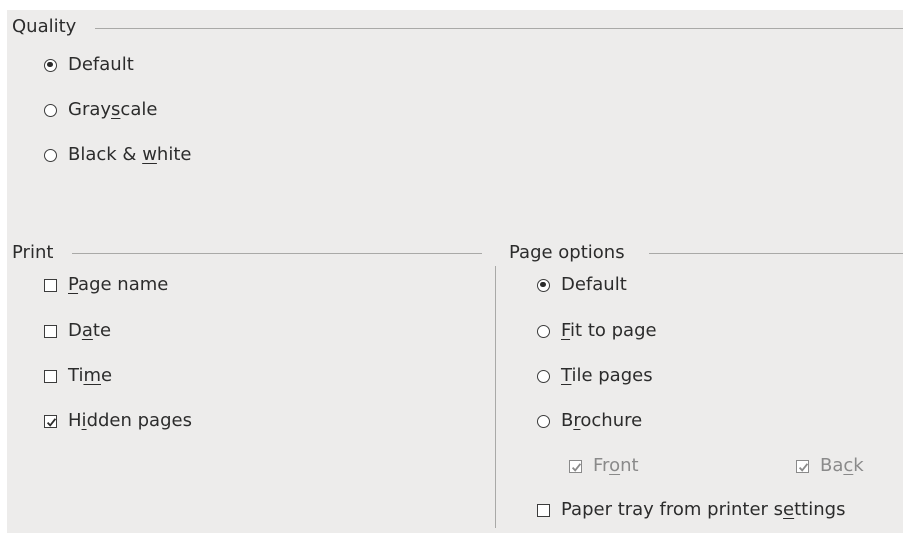 This screenshot has width=903, height=533. I want to click on quality-grayscale-radio: Grayscale, so click(100, 110).